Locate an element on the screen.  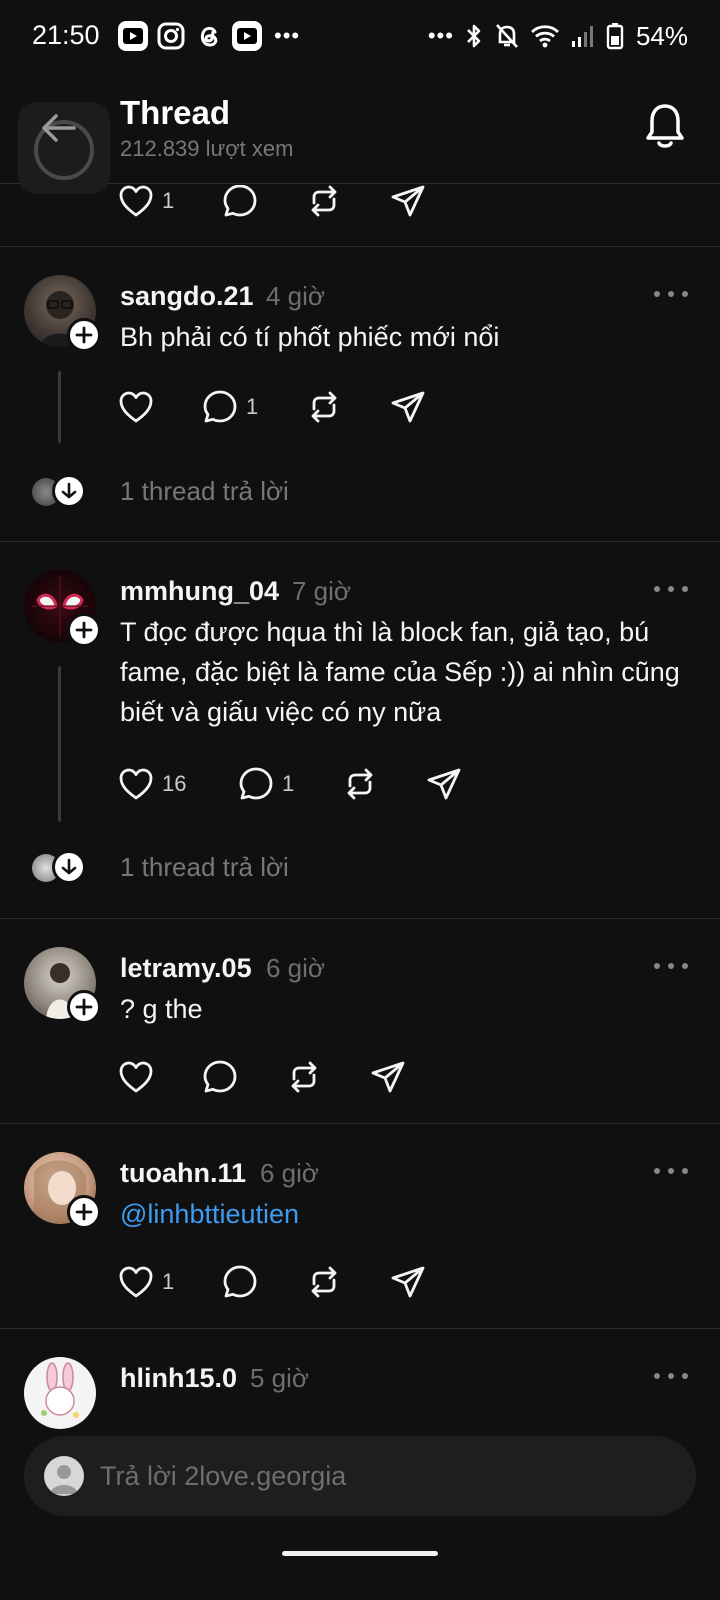
battery-percent: 54% is located at coordinates (661, 35).